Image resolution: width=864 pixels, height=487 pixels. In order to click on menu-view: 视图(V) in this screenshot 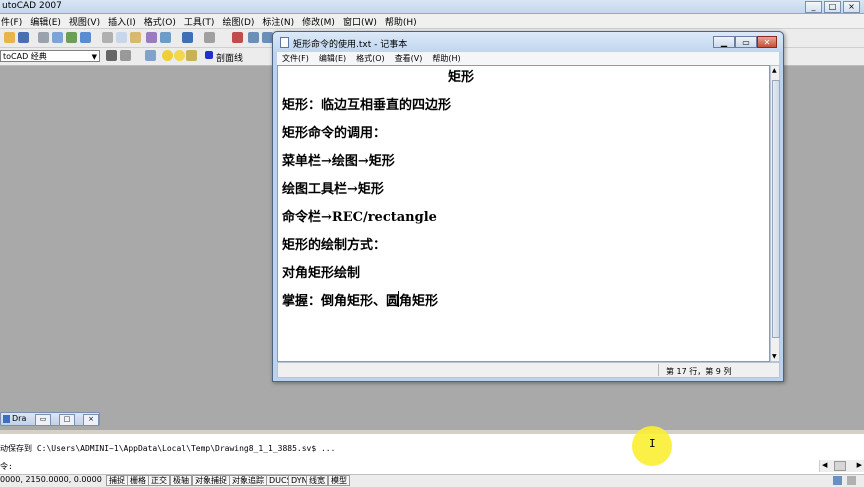, I will do `click(85, 21)`.